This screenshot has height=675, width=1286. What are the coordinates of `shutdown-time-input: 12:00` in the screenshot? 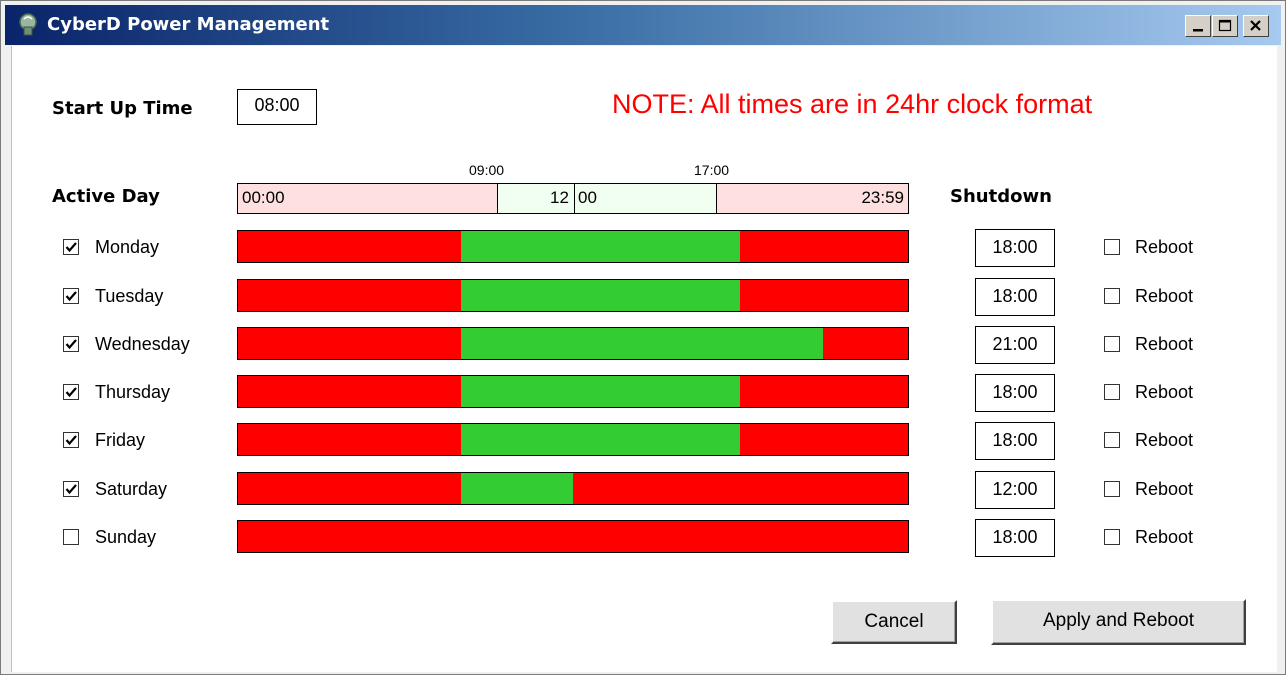 It's located at (1015, 490).